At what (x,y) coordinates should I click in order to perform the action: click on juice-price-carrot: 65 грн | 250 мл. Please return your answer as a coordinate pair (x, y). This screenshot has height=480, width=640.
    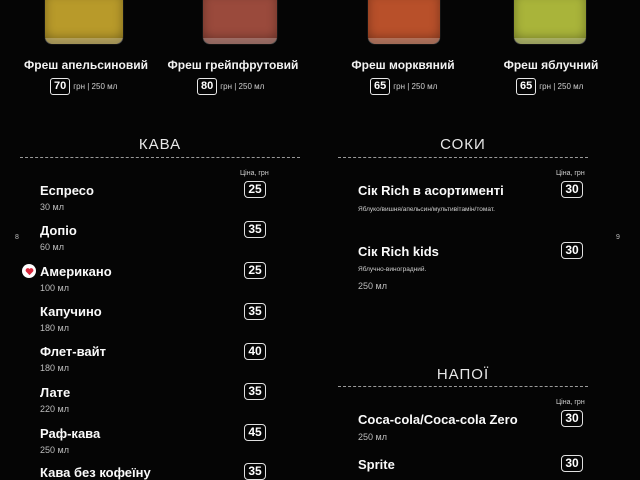
    Looking at the image, I should click on (403, 86).